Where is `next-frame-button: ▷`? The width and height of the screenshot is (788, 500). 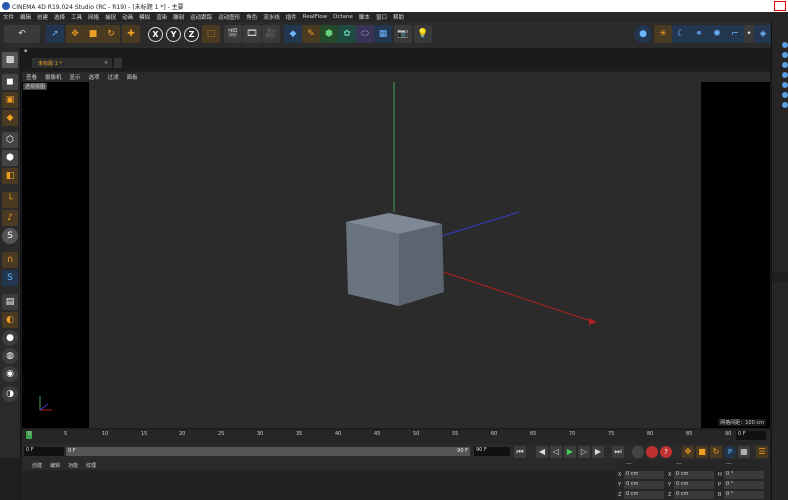
next-frame-button: ▷ is located at coordinates (584, 452).